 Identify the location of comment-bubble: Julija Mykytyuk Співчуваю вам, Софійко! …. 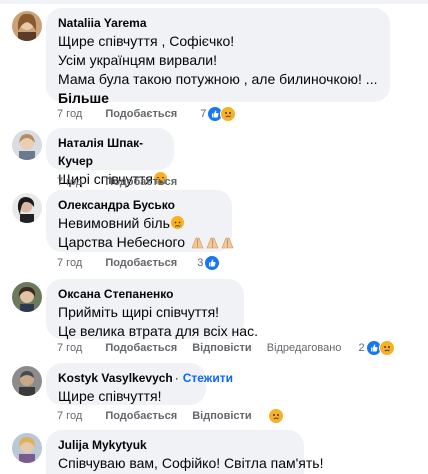
(185, 452).